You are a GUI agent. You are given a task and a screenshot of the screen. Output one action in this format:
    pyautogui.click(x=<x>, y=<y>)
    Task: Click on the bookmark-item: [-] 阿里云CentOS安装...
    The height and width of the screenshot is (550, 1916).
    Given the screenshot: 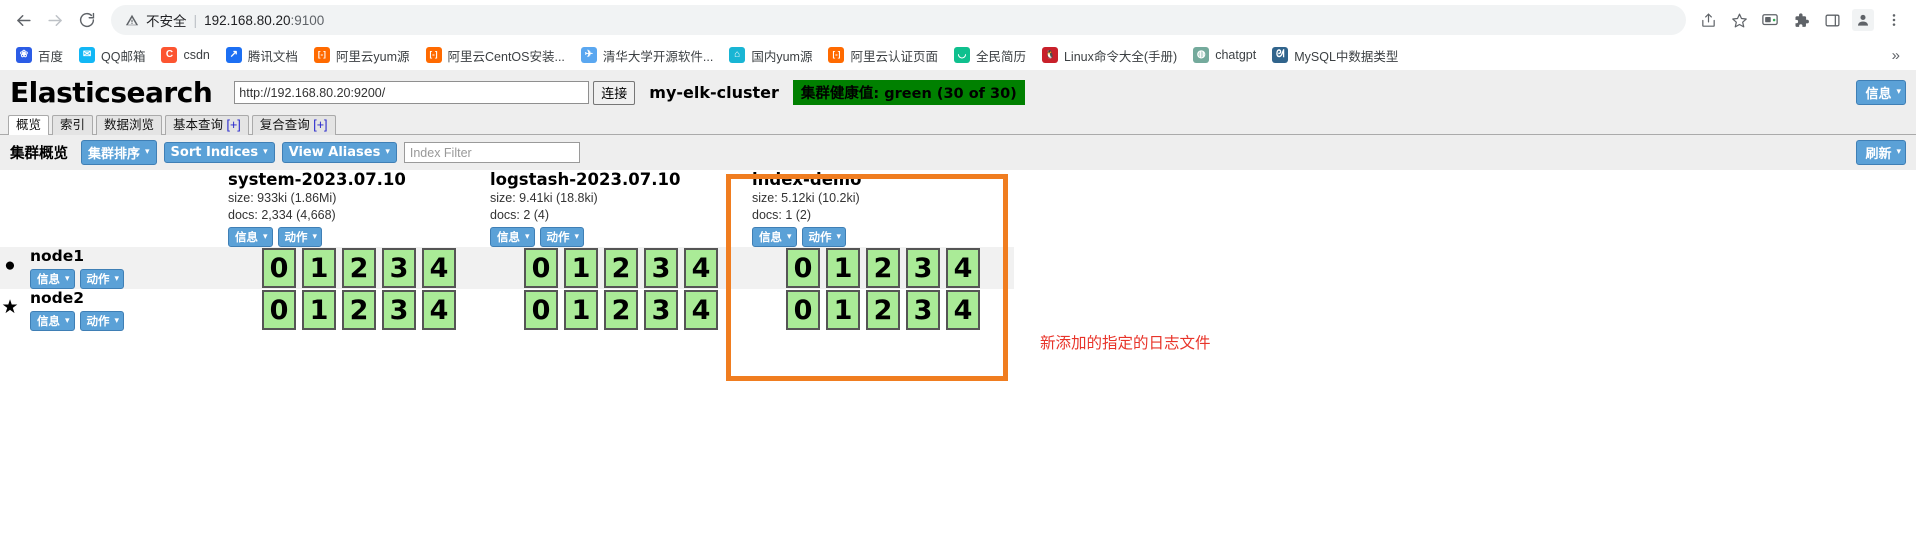 What is the action you would take?
    pyautogui.click(x=495, y=55)
    